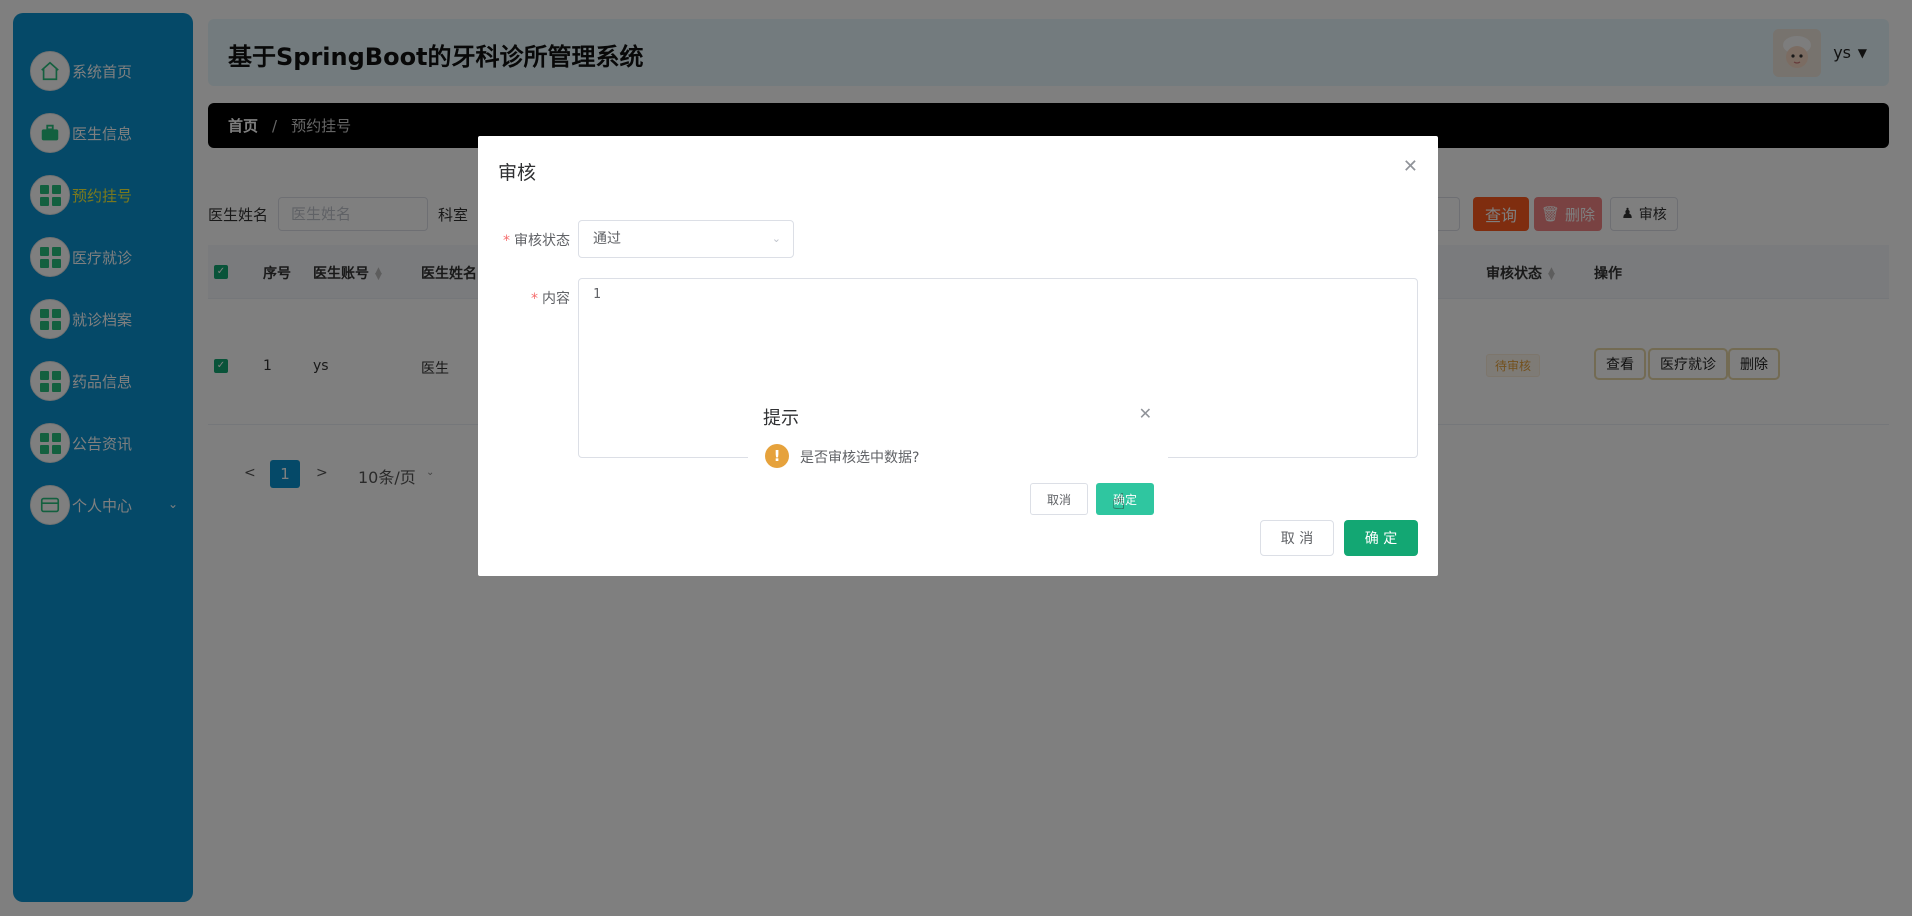 The width and height of the screenshot is (1912, 916). Describe the element at coordinates (1297, 538) in the screenshot. I see `dialog-cancel-button: 取 消` at that location.